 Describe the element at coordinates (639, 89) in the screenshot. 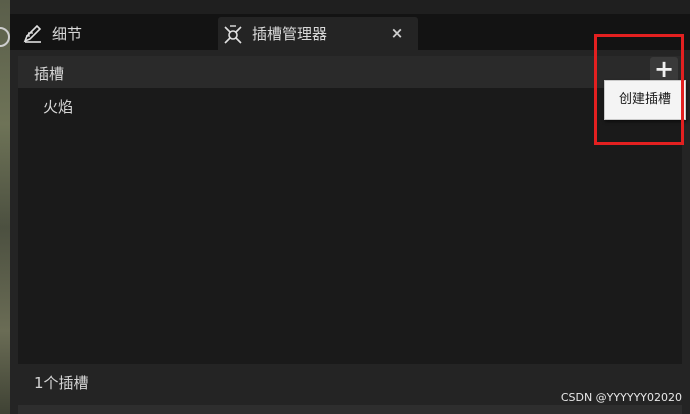

I see `highlight-box` at that location.